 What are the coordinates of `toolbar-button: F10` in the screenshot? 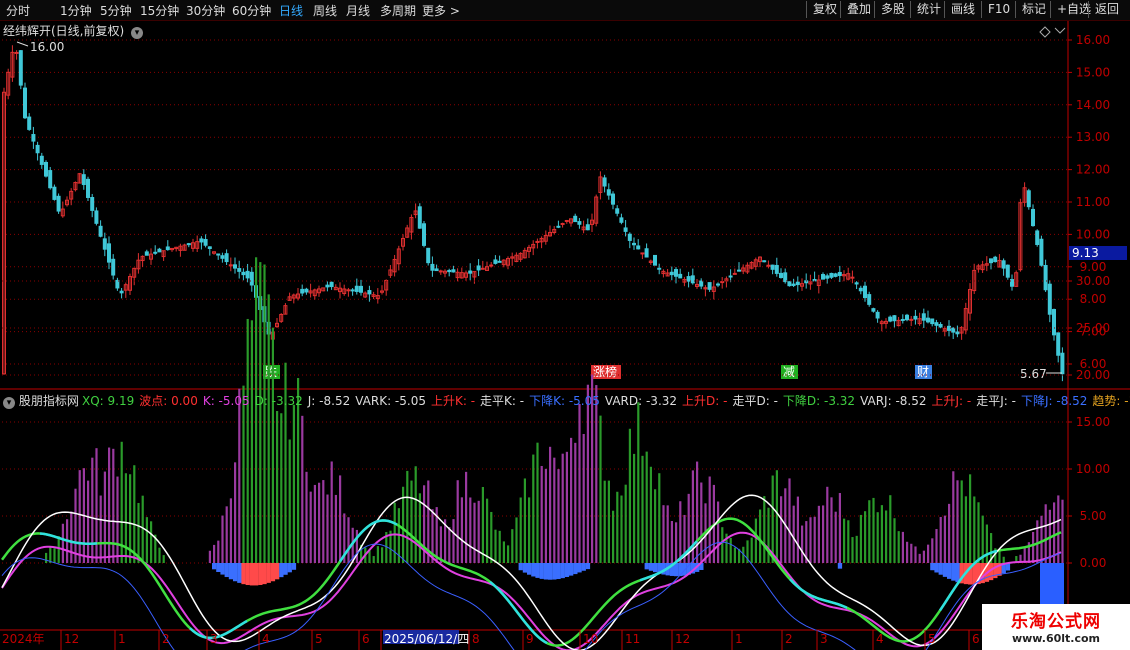 It's located at (995, 9).